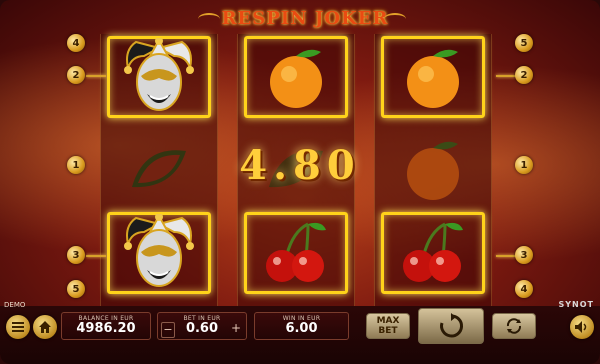 The height and width of the screenshot is (364, 600). What do you see at coordinates (76, 43) in the screenshot?
I see `payline-badge-left-1: 4` at bounding box center [76, 43].